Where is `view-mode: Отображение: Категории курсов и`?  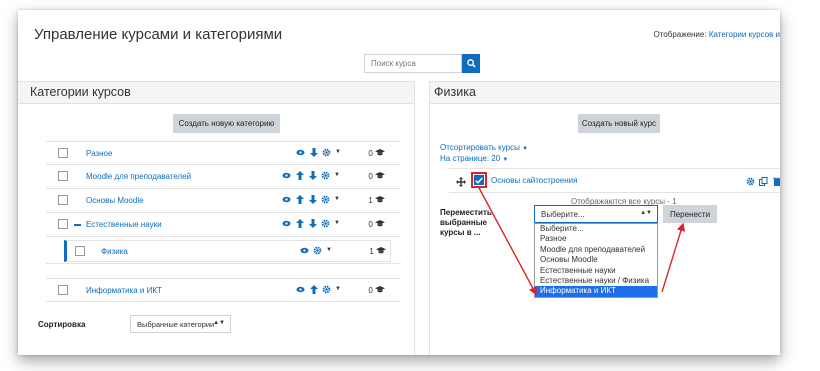 view-mode: Отображение: Категории курсов и is located at coordinates (716, 34).